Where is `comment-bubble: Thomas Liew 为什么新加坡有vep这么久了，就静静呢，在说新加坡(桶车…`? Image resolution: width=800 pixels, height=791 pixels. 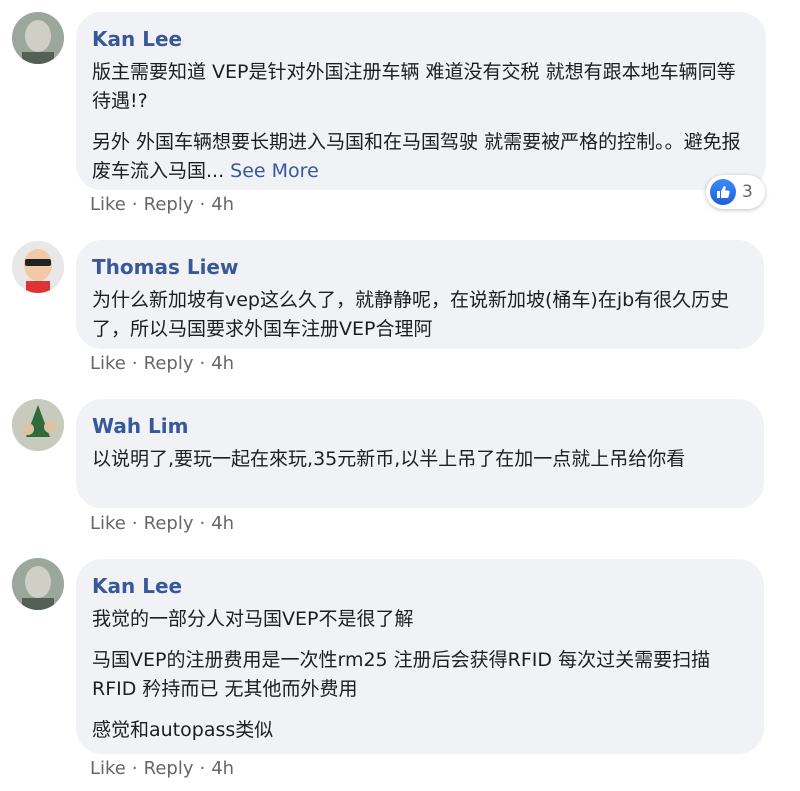
comment-bubble: Thomas Liew 为什么新加坡有vep这么久了，就静静呢，在说新加坡(桶车… is located at coordinates (420, 294).